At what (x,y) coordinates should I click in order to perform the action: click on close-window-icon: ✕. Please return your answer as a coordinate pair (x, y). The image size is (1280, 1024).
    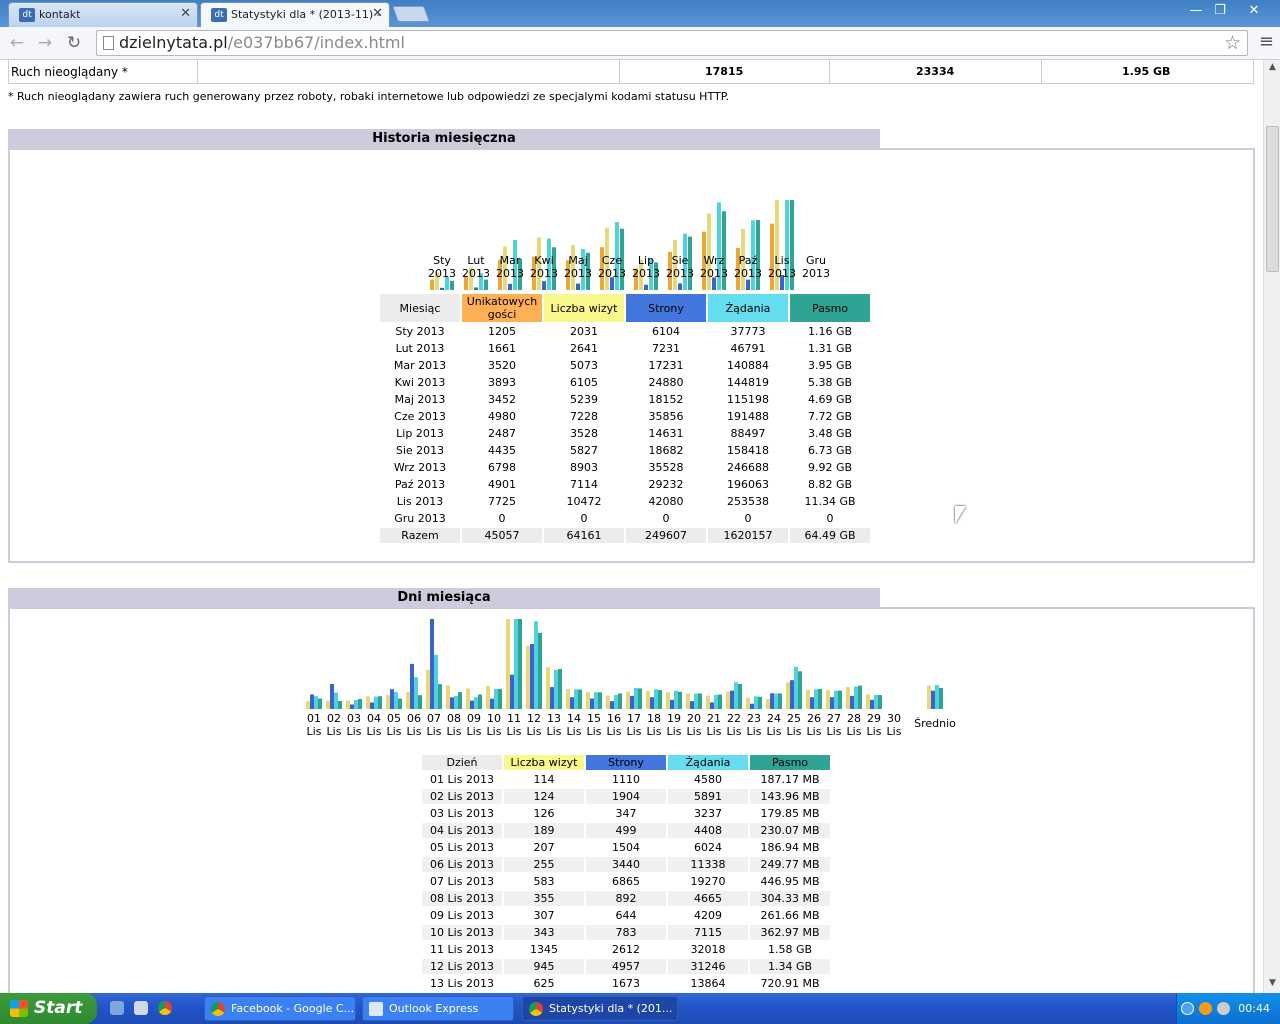
    Looking at the image, I should click on (1254, 11).